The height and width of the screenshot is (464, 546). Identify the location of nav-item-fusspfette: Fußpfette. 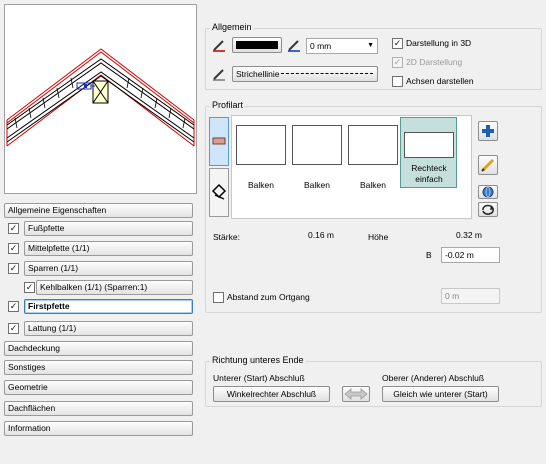
(108, 228).